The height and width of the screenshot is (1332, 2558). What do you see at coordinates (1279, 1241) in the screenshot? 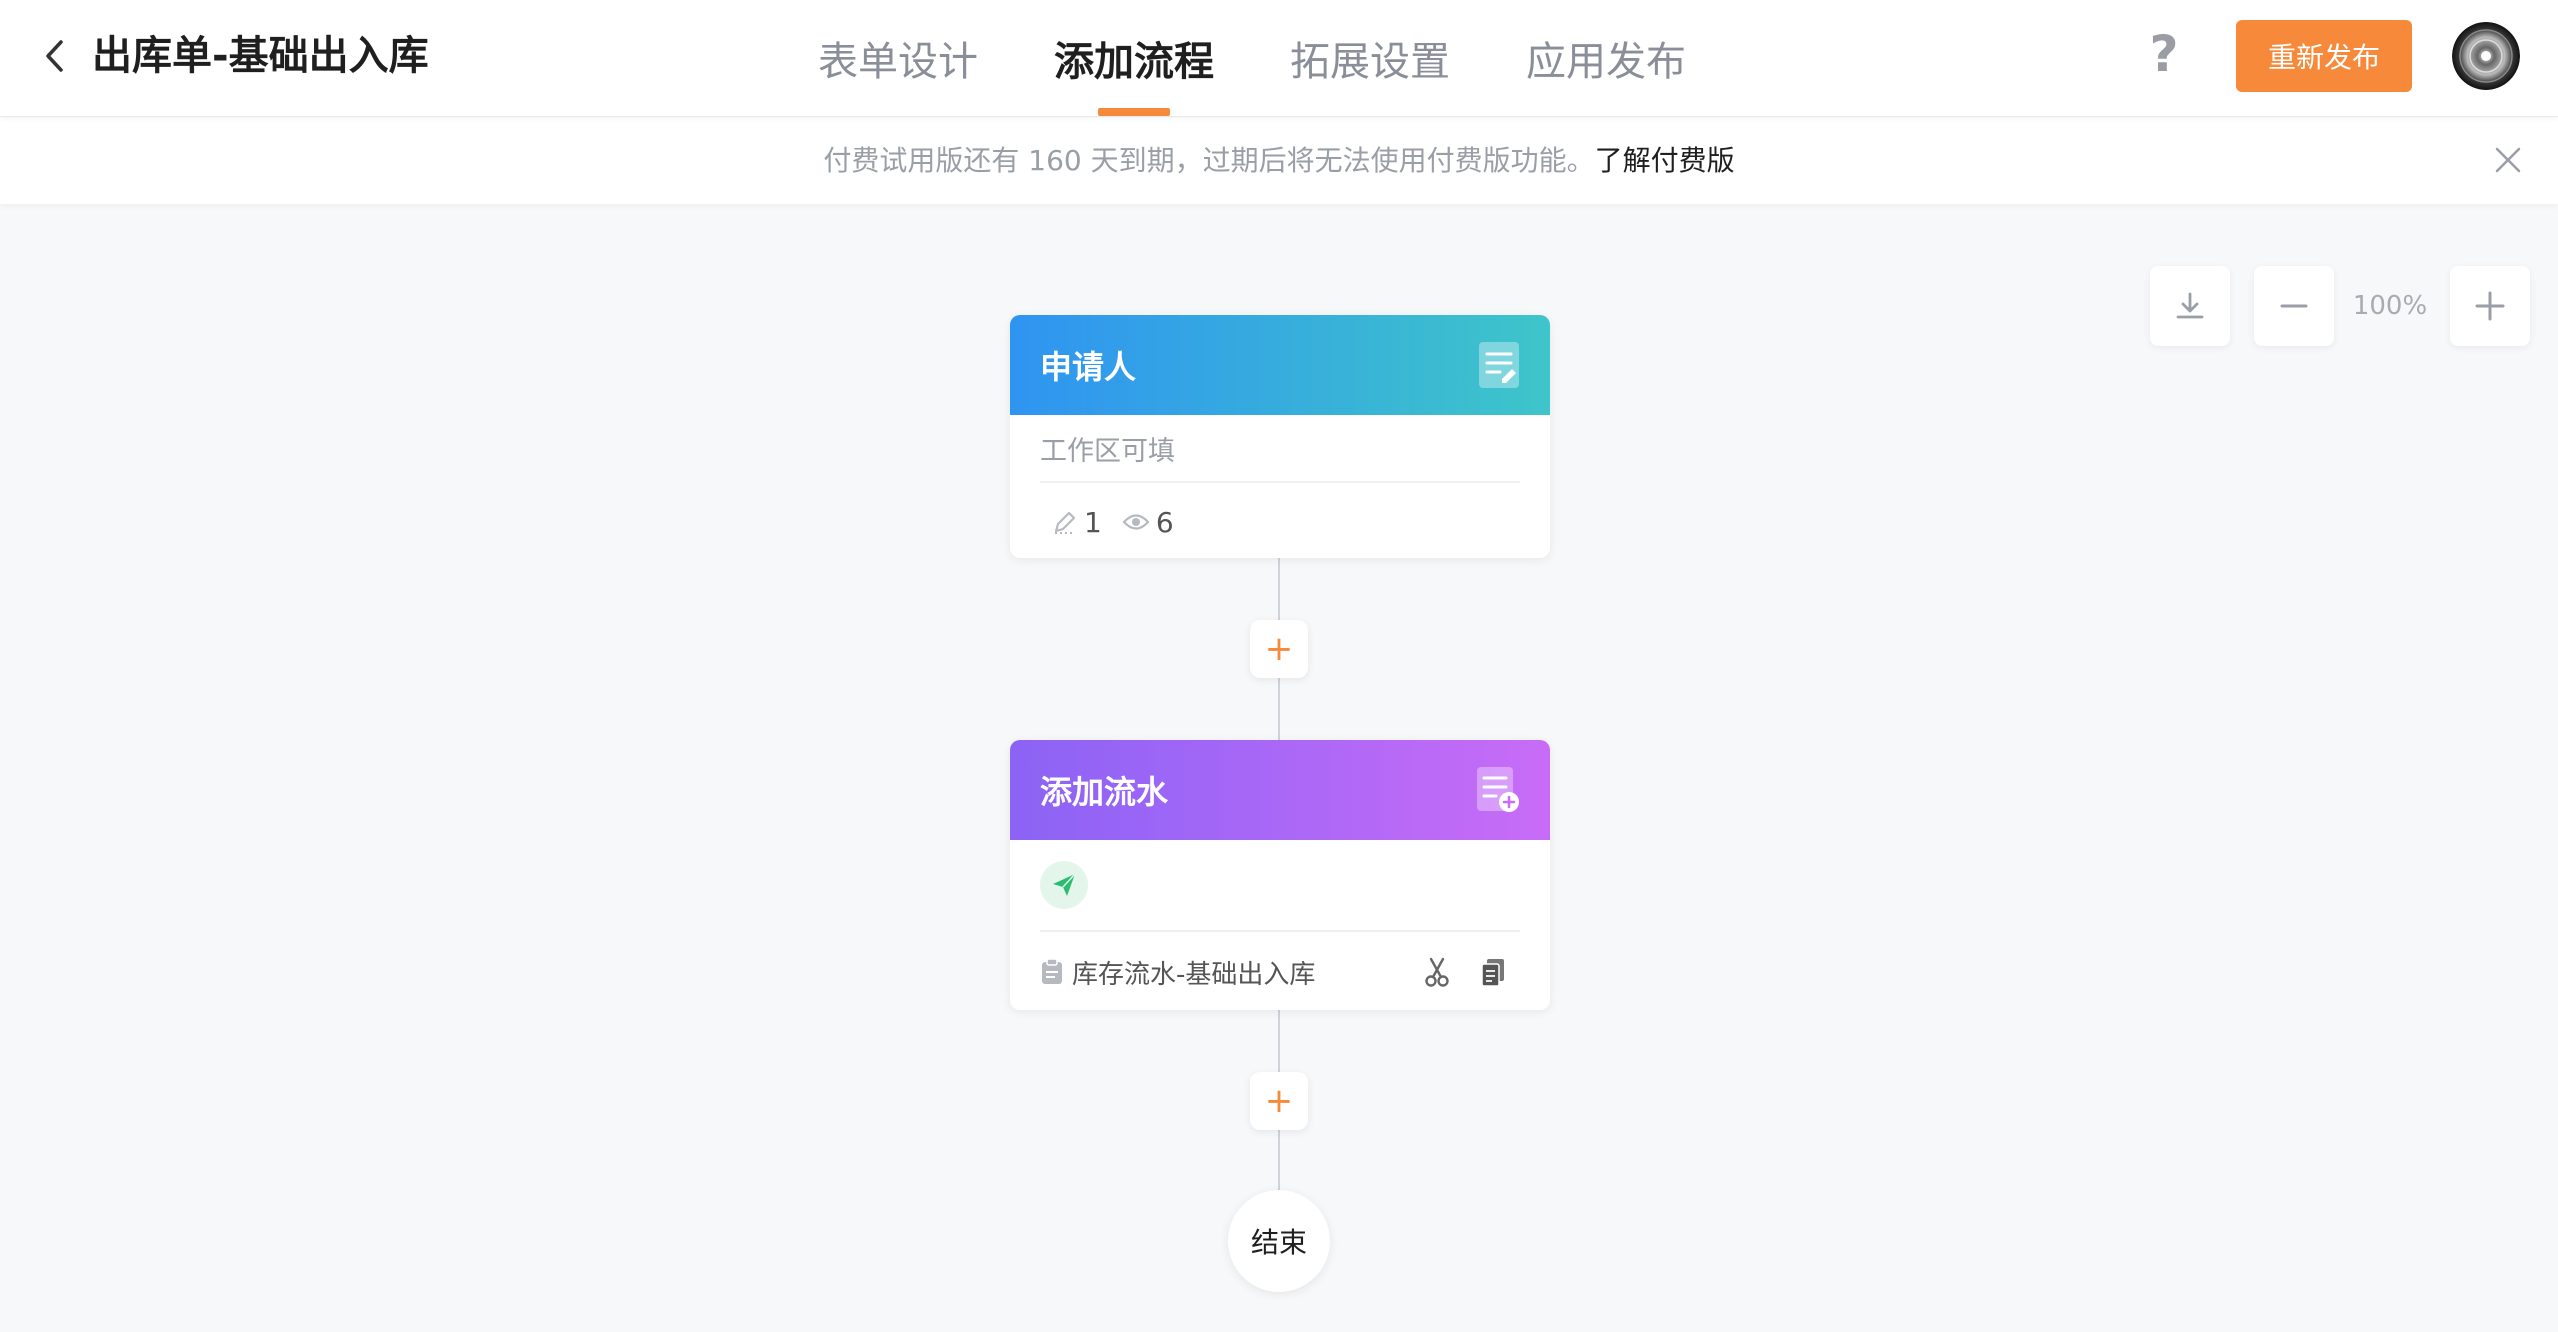
I see `end-node: 结束` at bounding box center [1279, 1241].